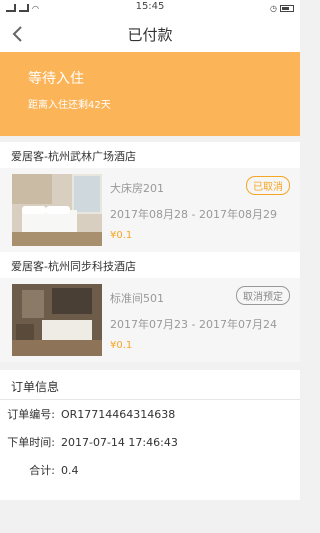  I want to click on order-total-label: 合计:, so click(42, 470).